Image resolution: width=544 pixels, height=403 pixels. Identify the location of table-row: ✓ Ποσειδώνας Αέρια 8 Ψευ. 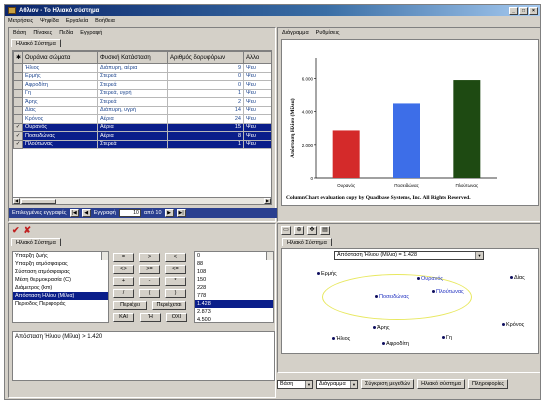
(142, 136).